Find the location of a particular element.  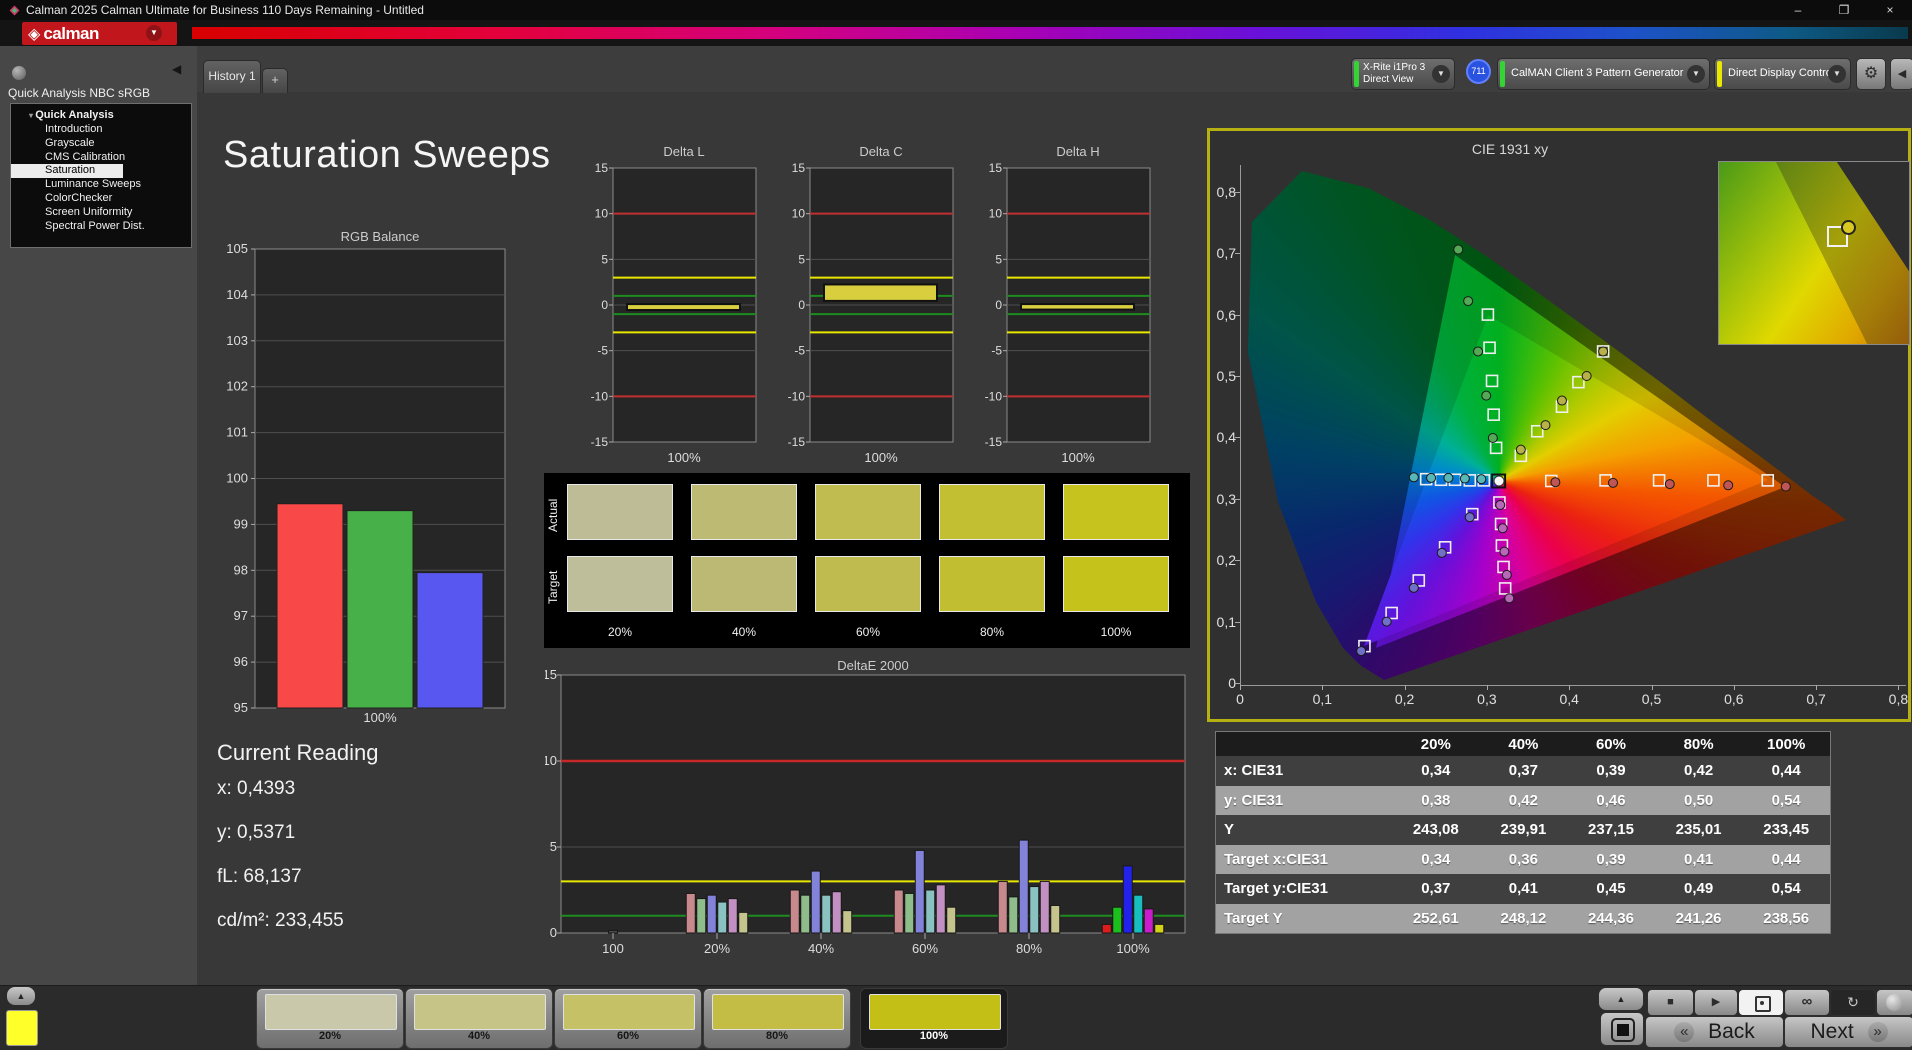

svg-text: 97 is located at coordinates (241, 615).